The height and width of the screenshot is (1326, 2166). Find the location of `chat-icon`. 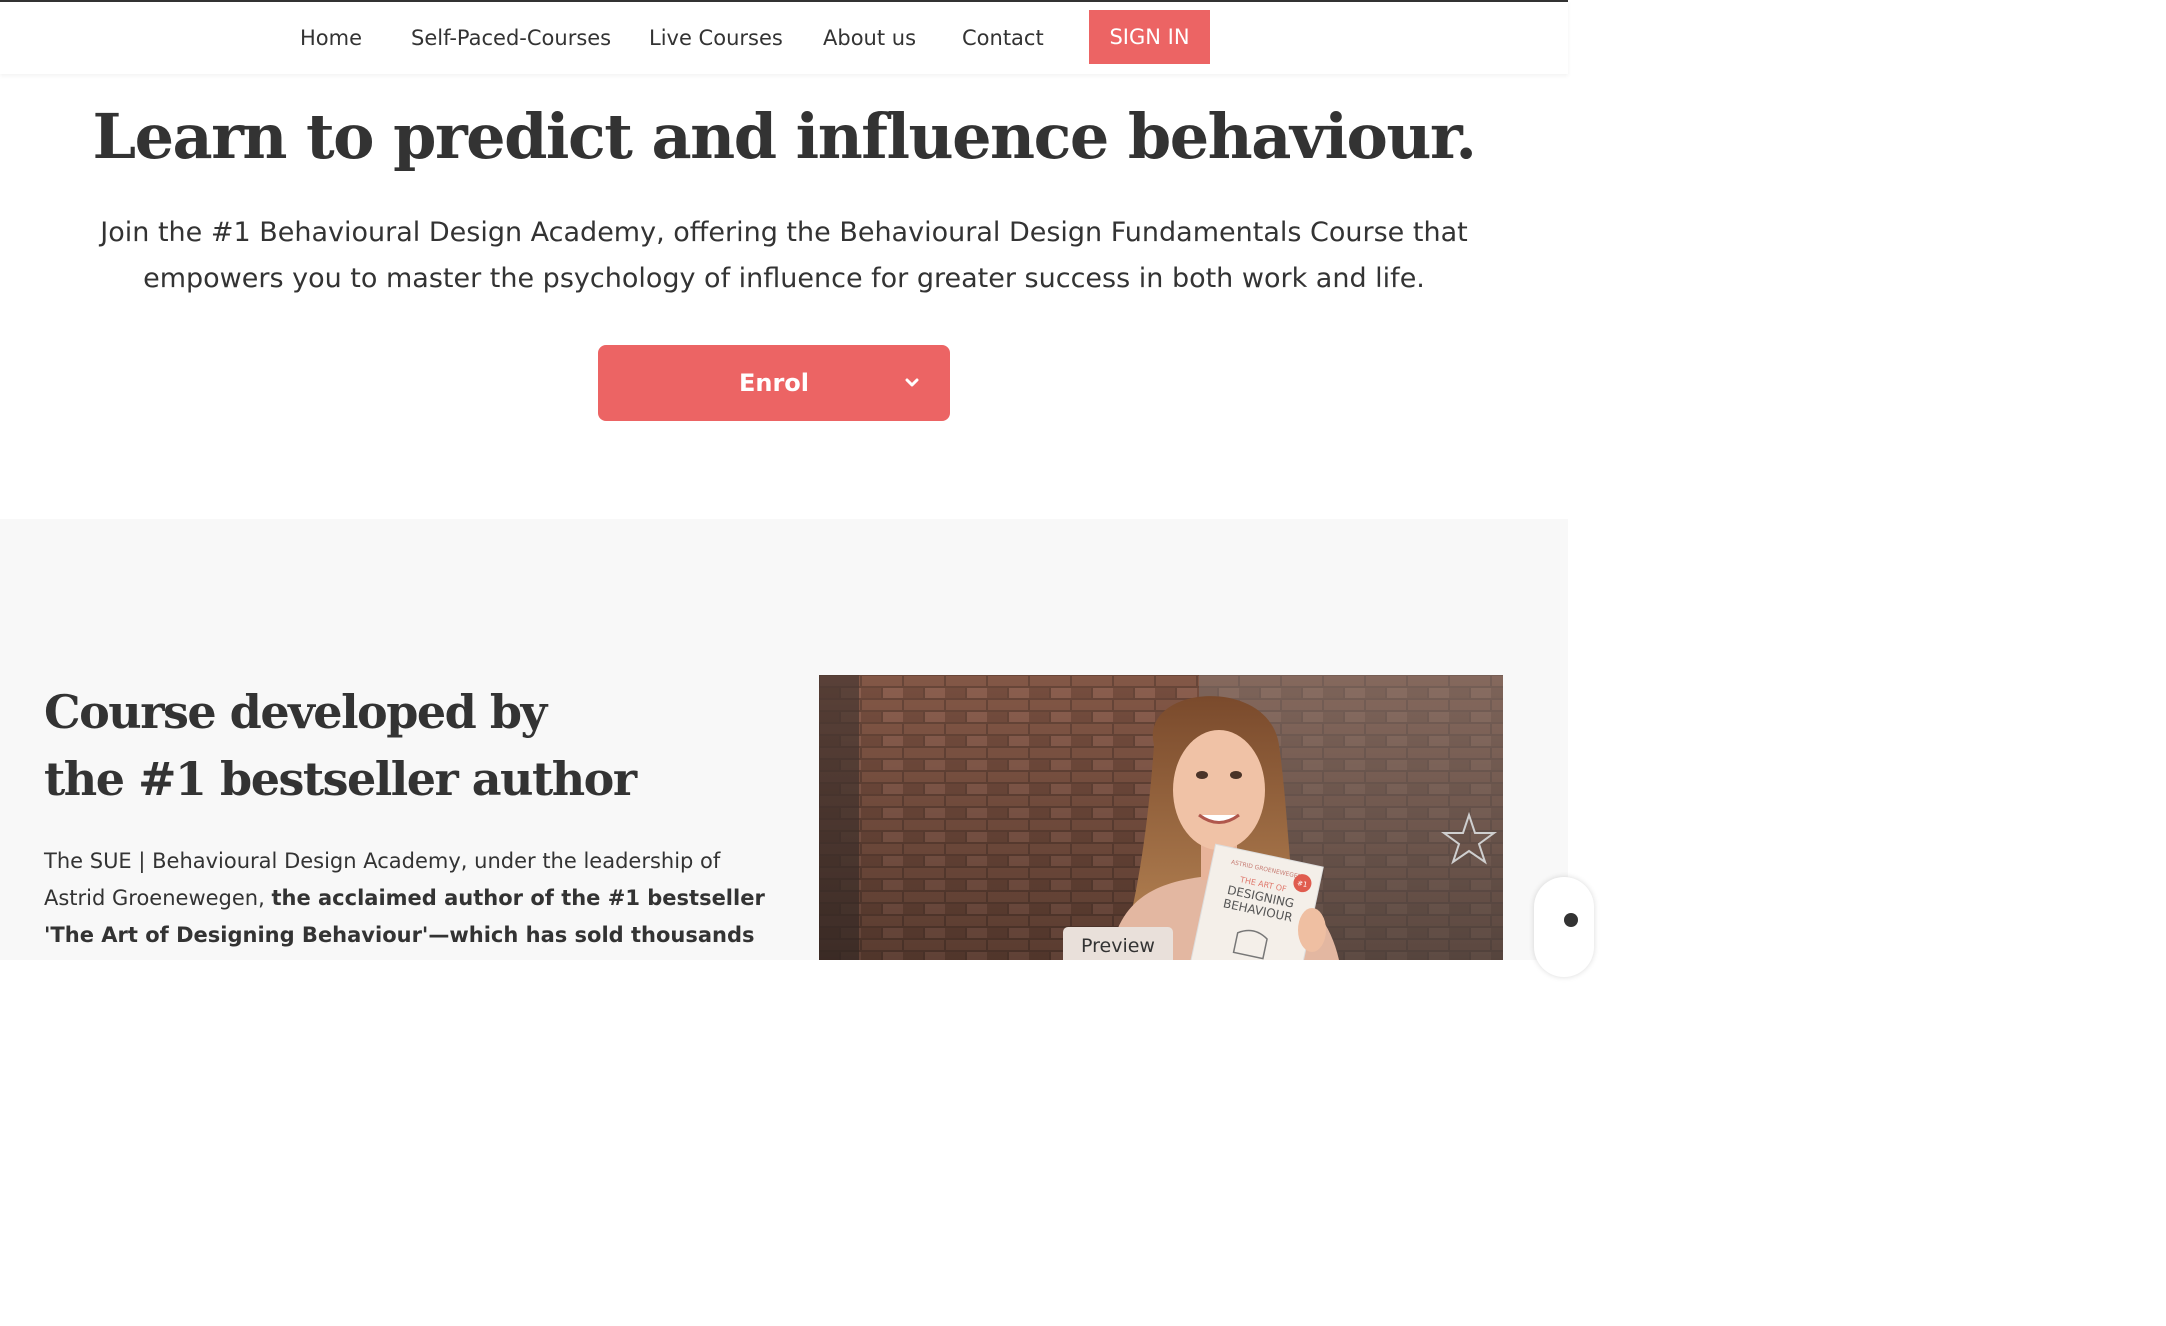

chat-icon is located at coordinates (1571, 920).